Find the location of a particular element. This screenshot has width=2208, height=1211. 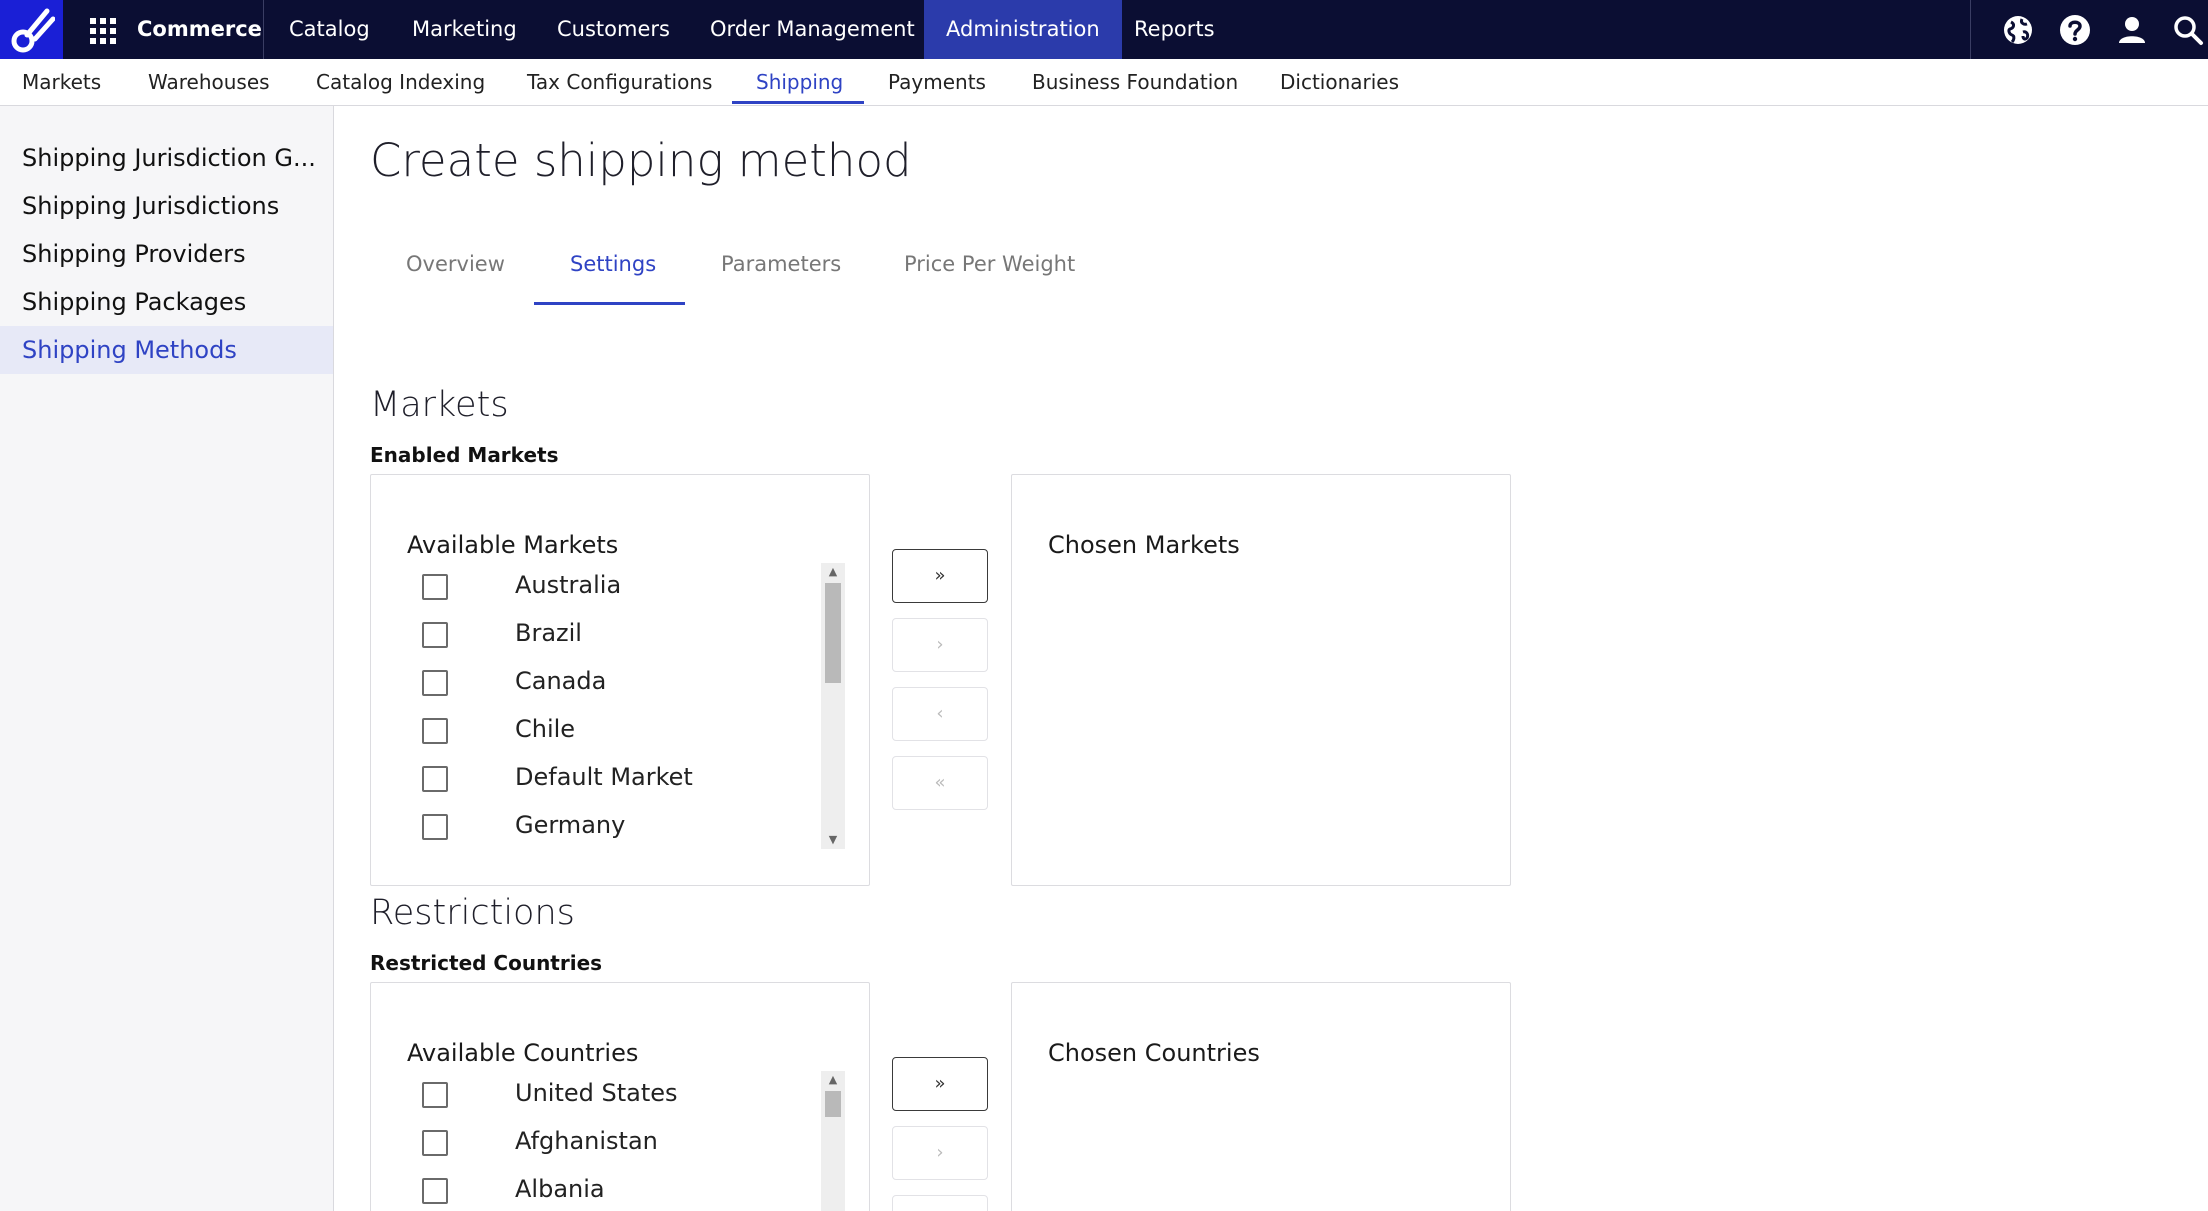

sidebar-item-shipping-methods: Shipping Methods is located at coordinates (166, 350).